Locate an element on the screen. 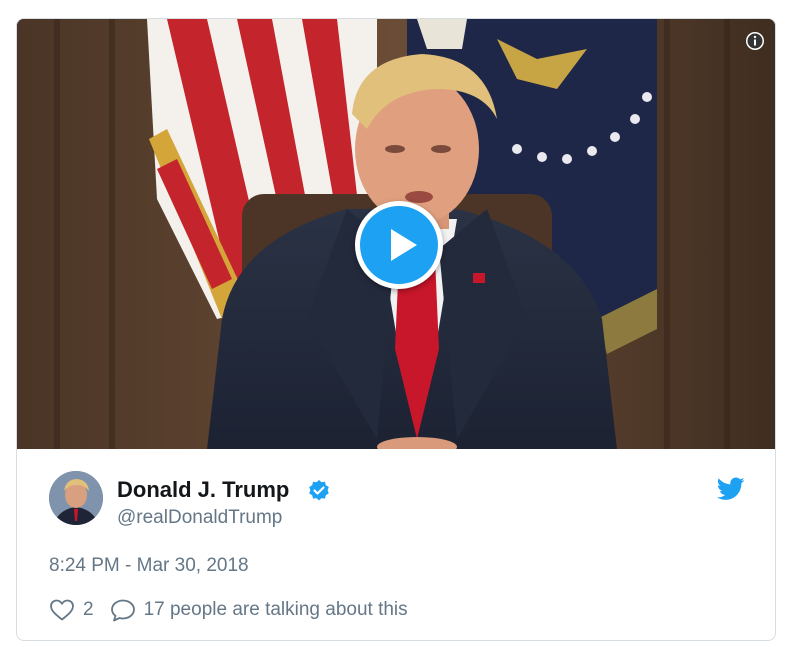 The height and width of the screenshot is (665, 799). tweet-actions: 2 17 people are talking about this is located at coordinates (228, 610).